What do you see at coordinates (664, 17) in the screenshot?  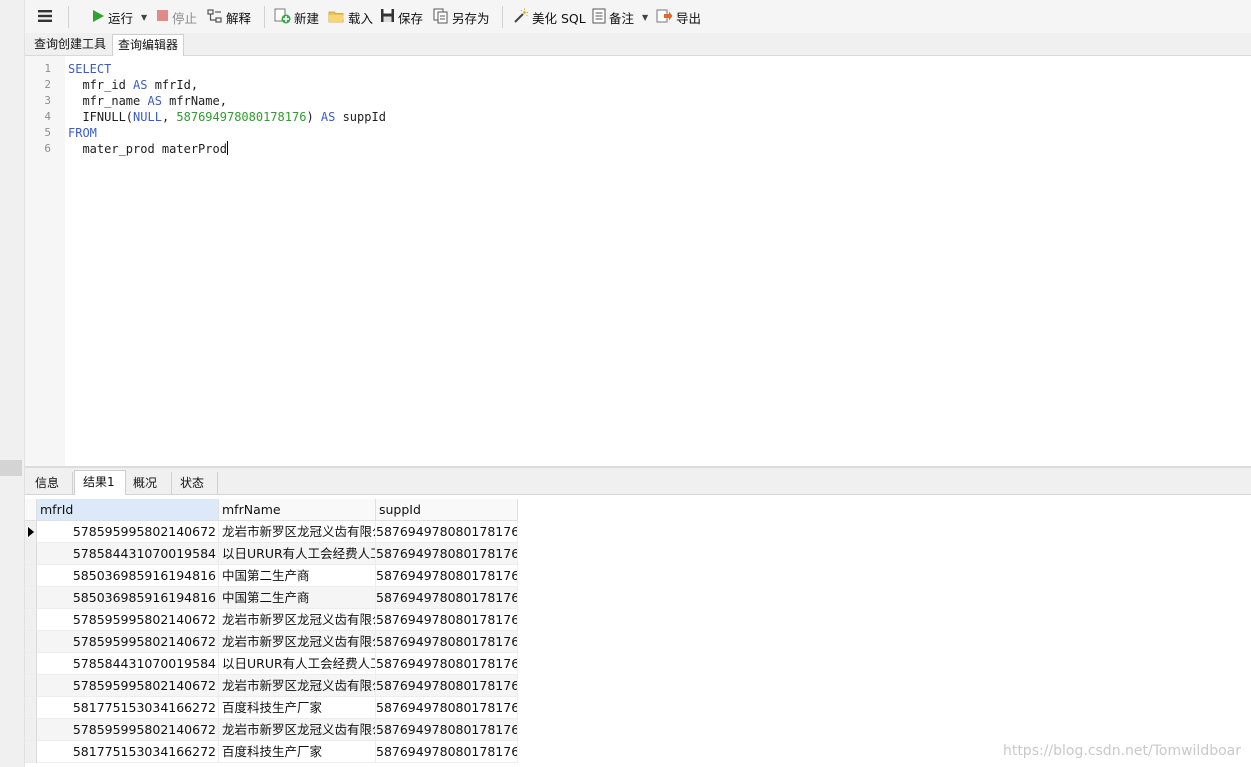 I see `export-icon` at bounding box center [664, 17].